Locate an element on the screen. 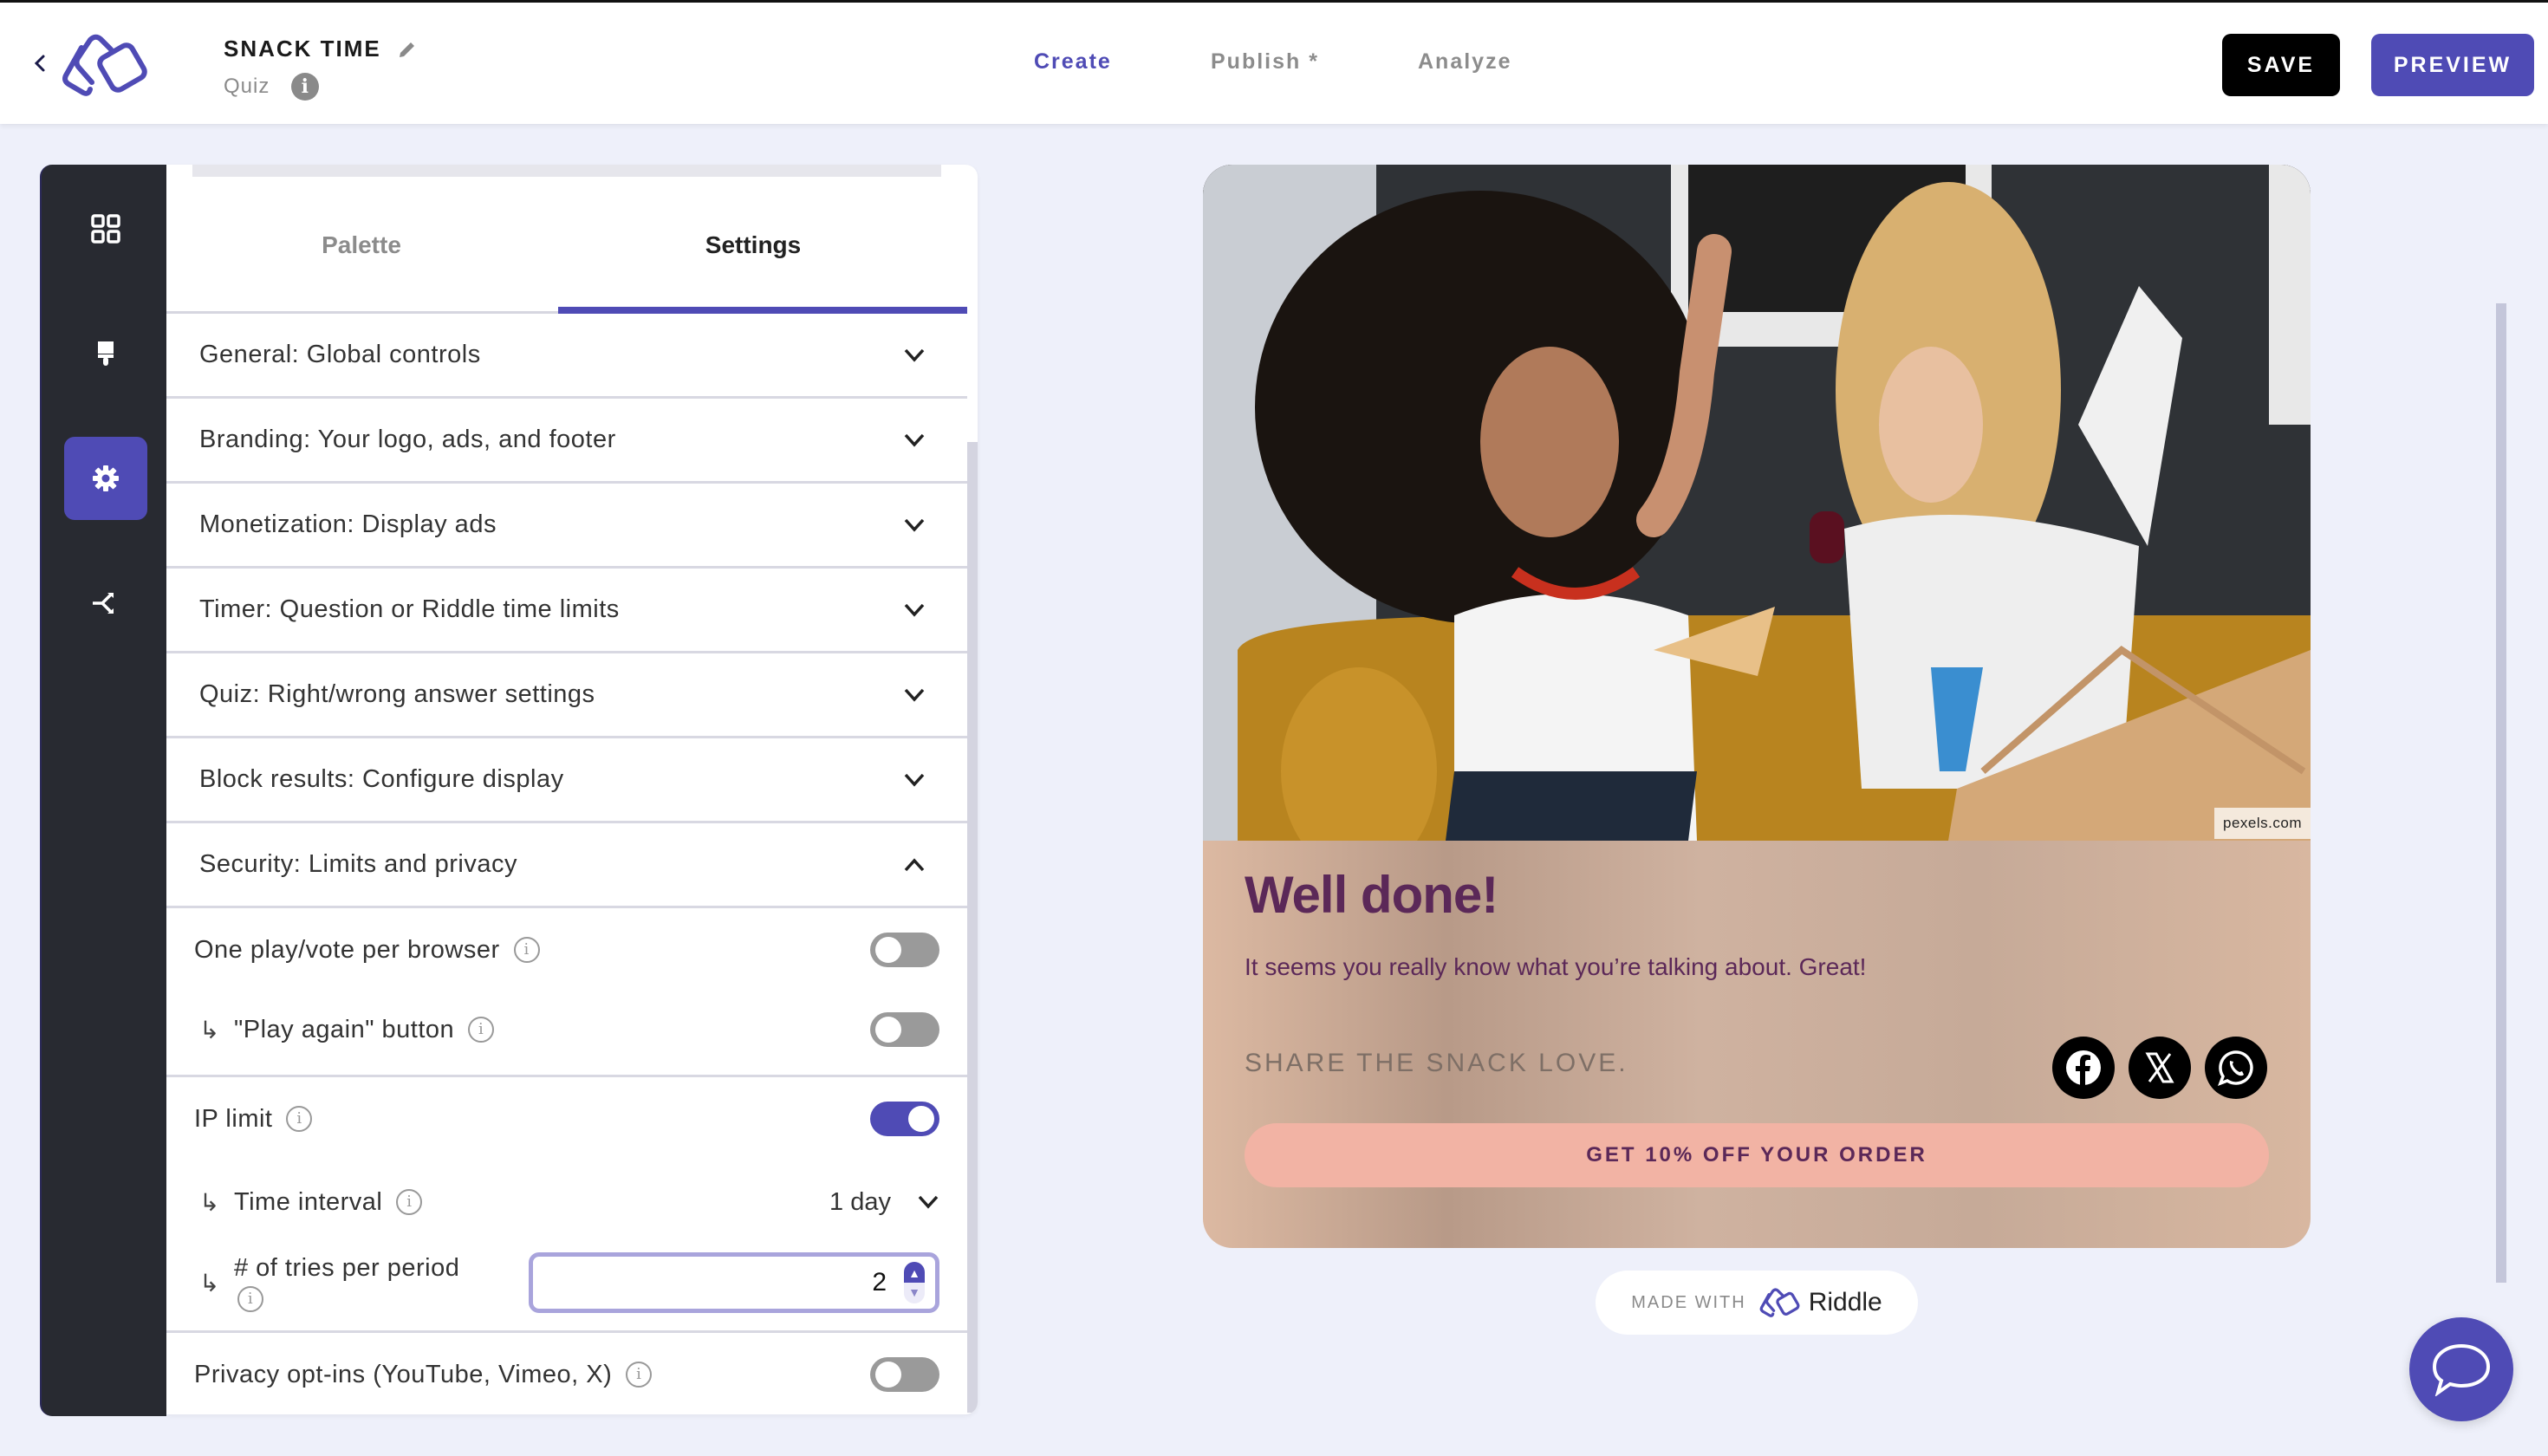 Image resolution: width=2548 pixels, height=1456 pixels. accordion-label: Block results: Configure display is located at coordinates (381, 779).